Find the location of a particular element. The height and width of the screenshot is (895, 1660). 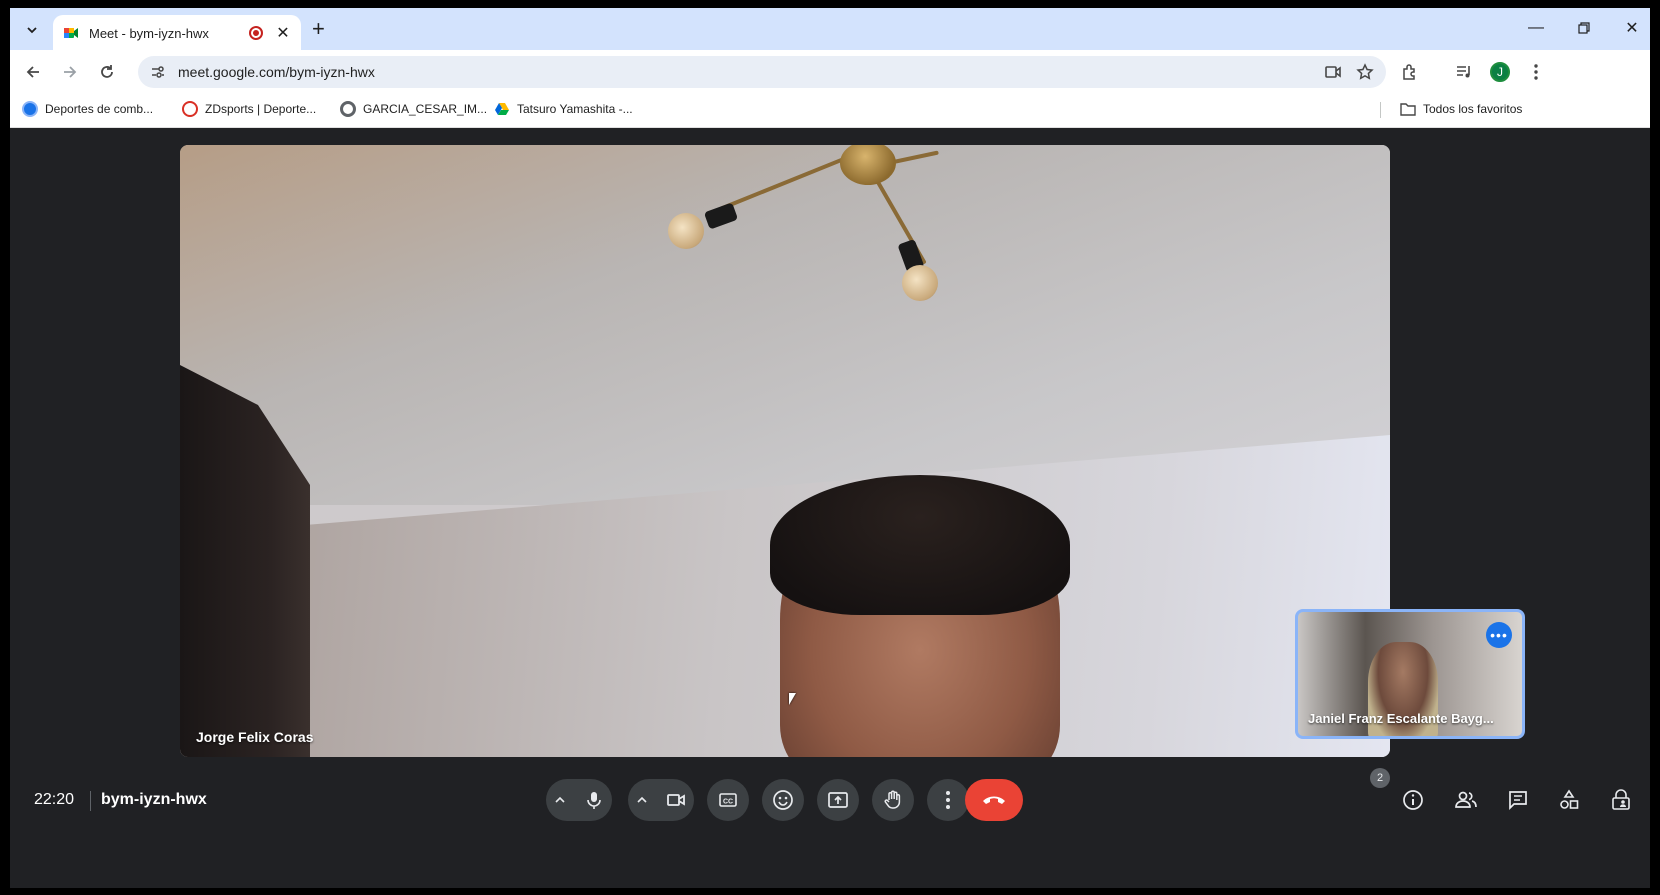

tab-search-button is located at coordinates (32, 30).